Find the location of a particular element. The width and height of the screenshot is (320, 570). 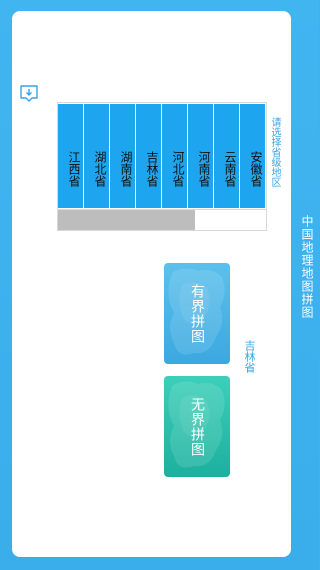

province-item-henan: 河南省 is located at coordinates (200, 156).